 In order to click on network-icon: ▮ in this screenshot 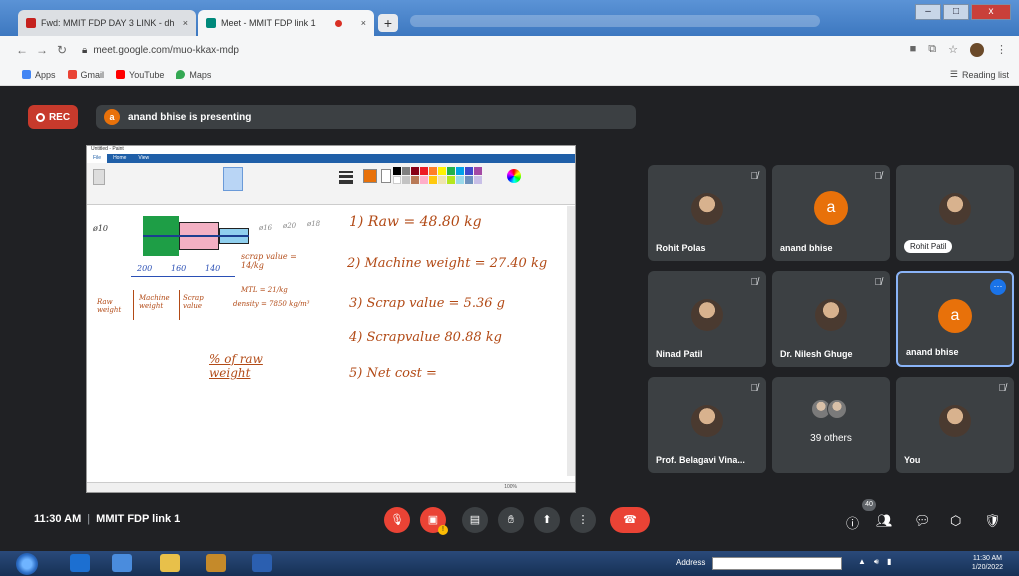, I will do `click(889, 562)`.